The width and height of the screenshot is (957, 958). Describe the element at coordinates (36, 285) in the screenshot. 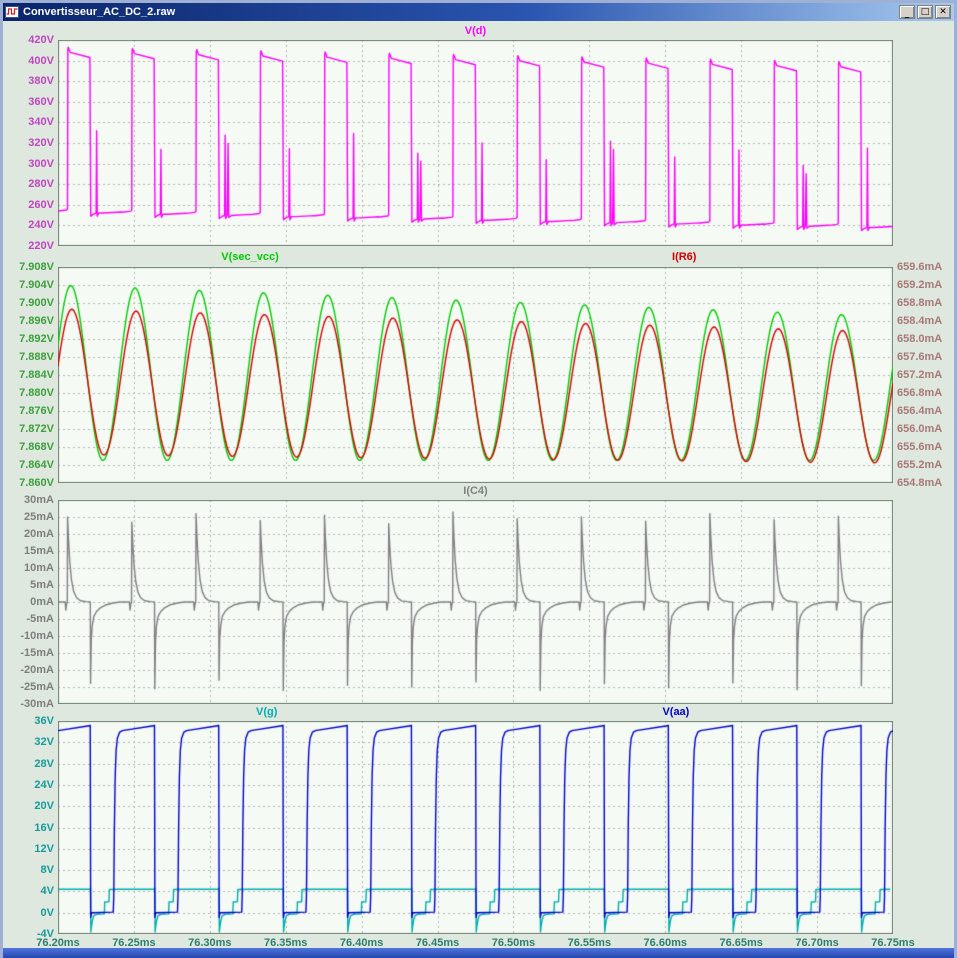

I see `y-axis-label-sec-vcc-ir6: 7.904V` at that location.